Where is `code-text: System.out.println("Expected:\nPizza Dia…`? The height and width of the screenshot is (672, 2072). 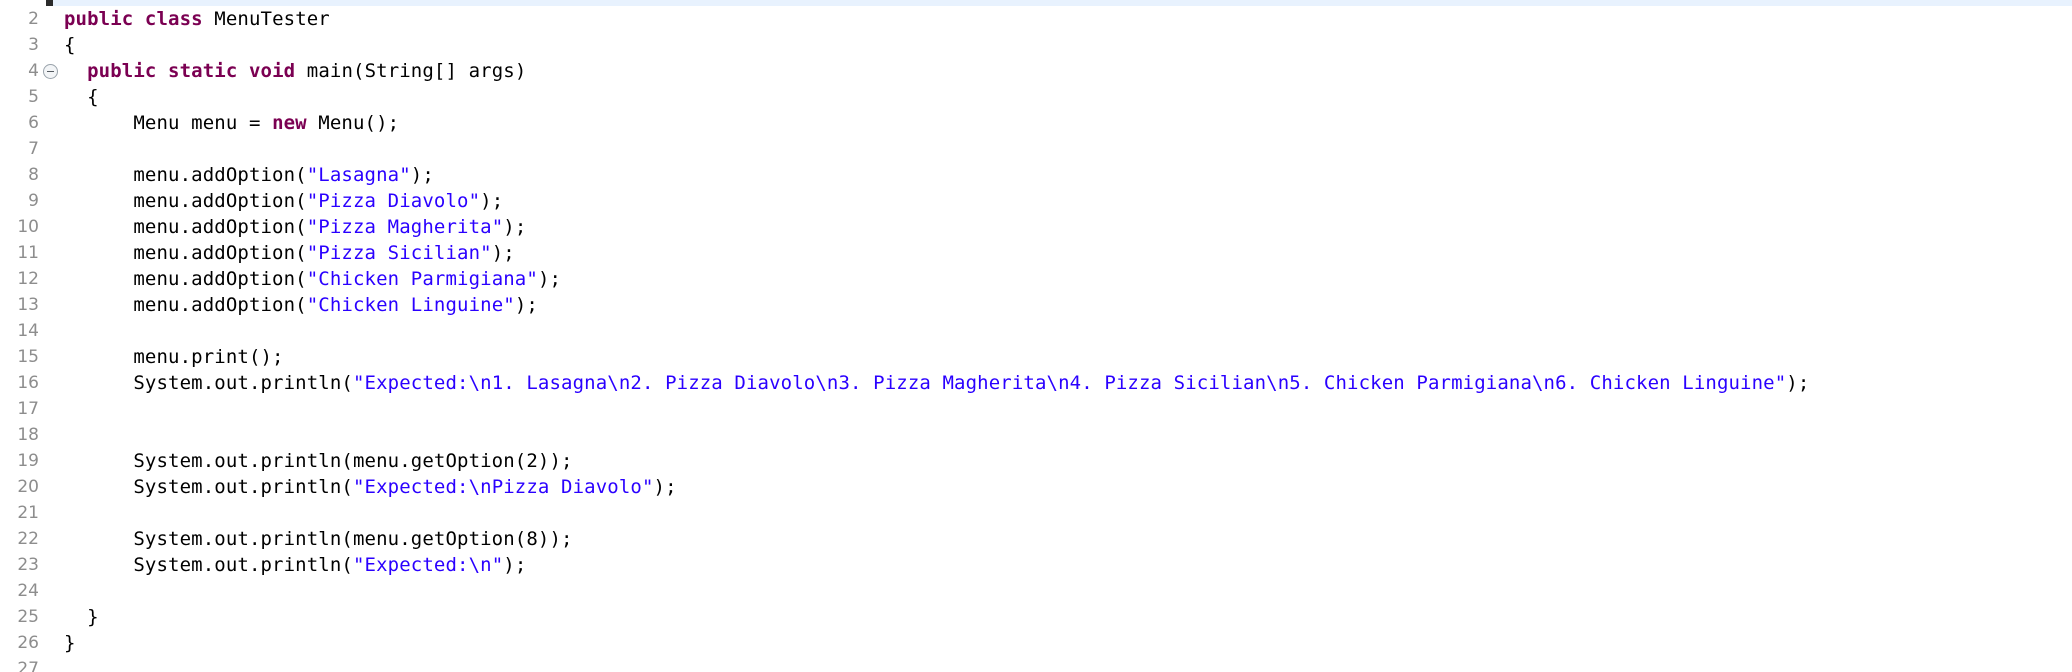 code-text: System.out.println("Expected:\nPizza Dia… is located at coordinates (1066, 487).